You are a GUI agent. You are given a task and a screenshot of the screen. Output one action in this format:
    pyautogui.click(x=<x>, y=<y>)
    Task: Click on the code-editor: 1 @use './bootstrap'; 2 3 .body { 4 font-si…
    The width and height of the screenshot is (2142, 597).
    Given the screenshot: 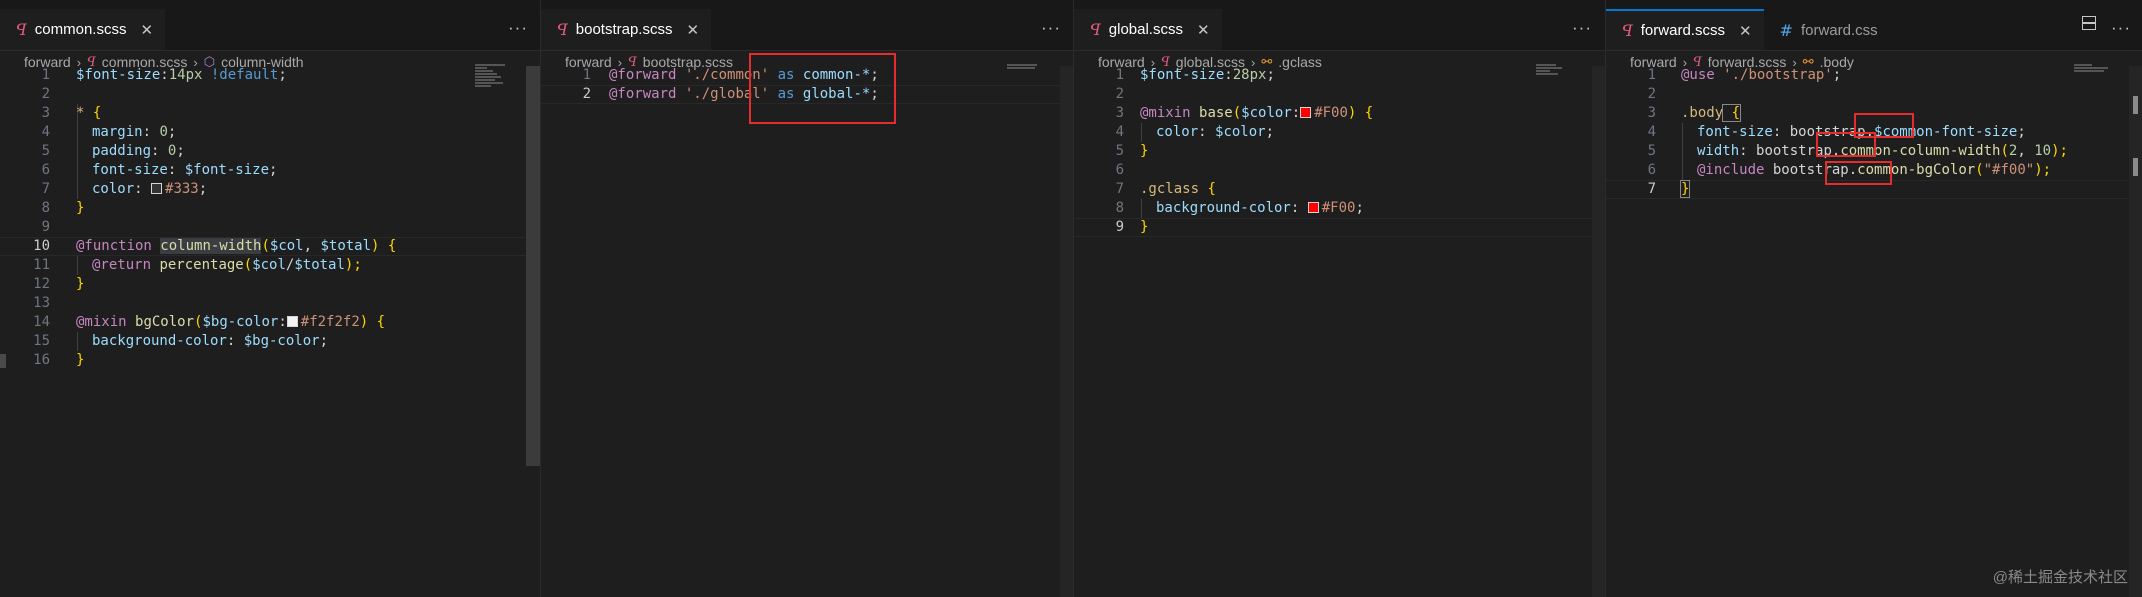 What is the action you would take?
    pyautogui.click(x=1874, y=132)
    